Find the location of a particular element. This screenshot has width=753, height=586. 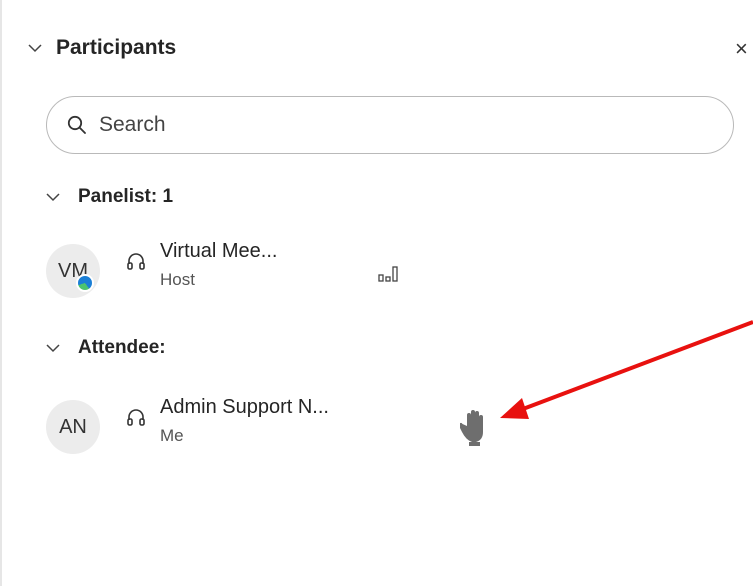

section-panelist: Panelist: 1 is located at coordinates (109, 197).